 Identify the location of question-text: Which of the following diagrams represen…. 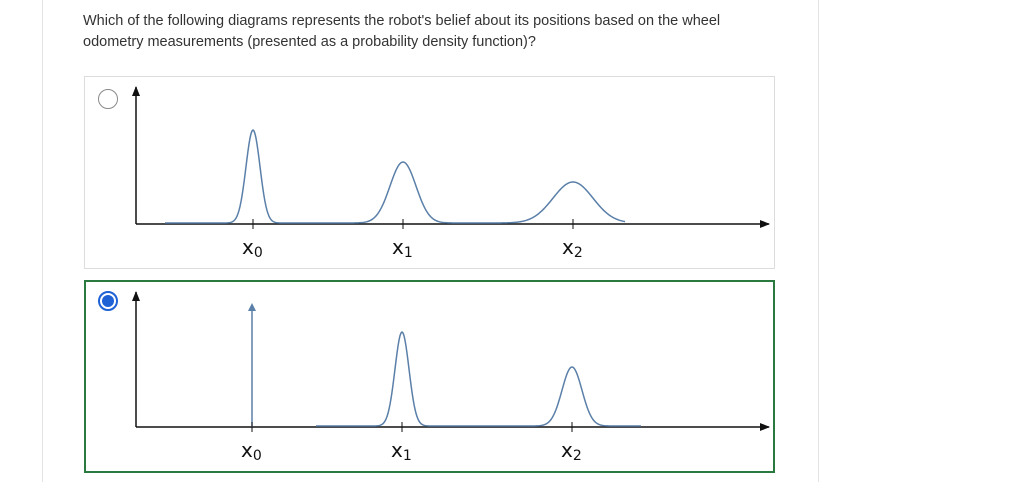
(402, 31).